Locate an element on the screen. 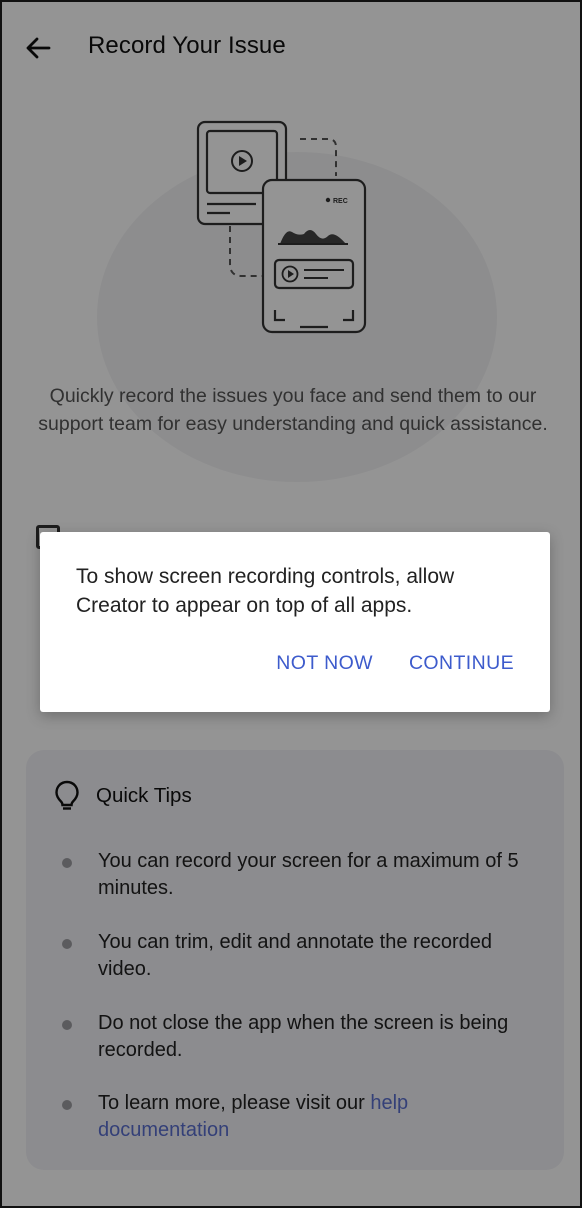 The width and height of the screenshot is (582, 1208). not-now-button: NOT NOW is located at coordinates (324, 663).